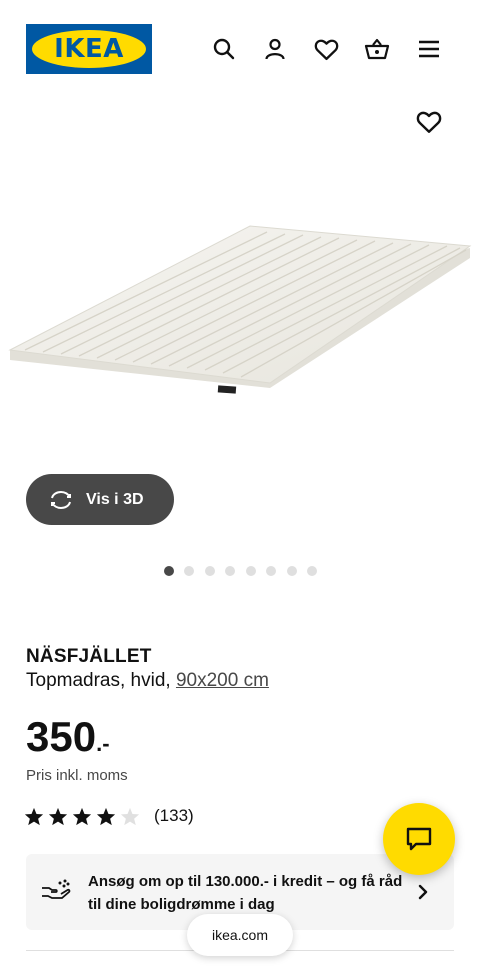 This screenshot has height=974, width=480. Describe the element at coordinates (98, 680) in the screenshot. I see `product-type: Topmadras, hvid,` at that location.